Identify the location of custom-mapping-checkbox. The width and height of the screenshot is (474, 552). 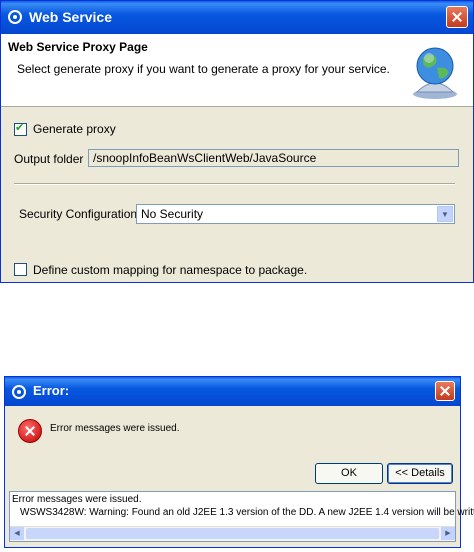
(20, 269).